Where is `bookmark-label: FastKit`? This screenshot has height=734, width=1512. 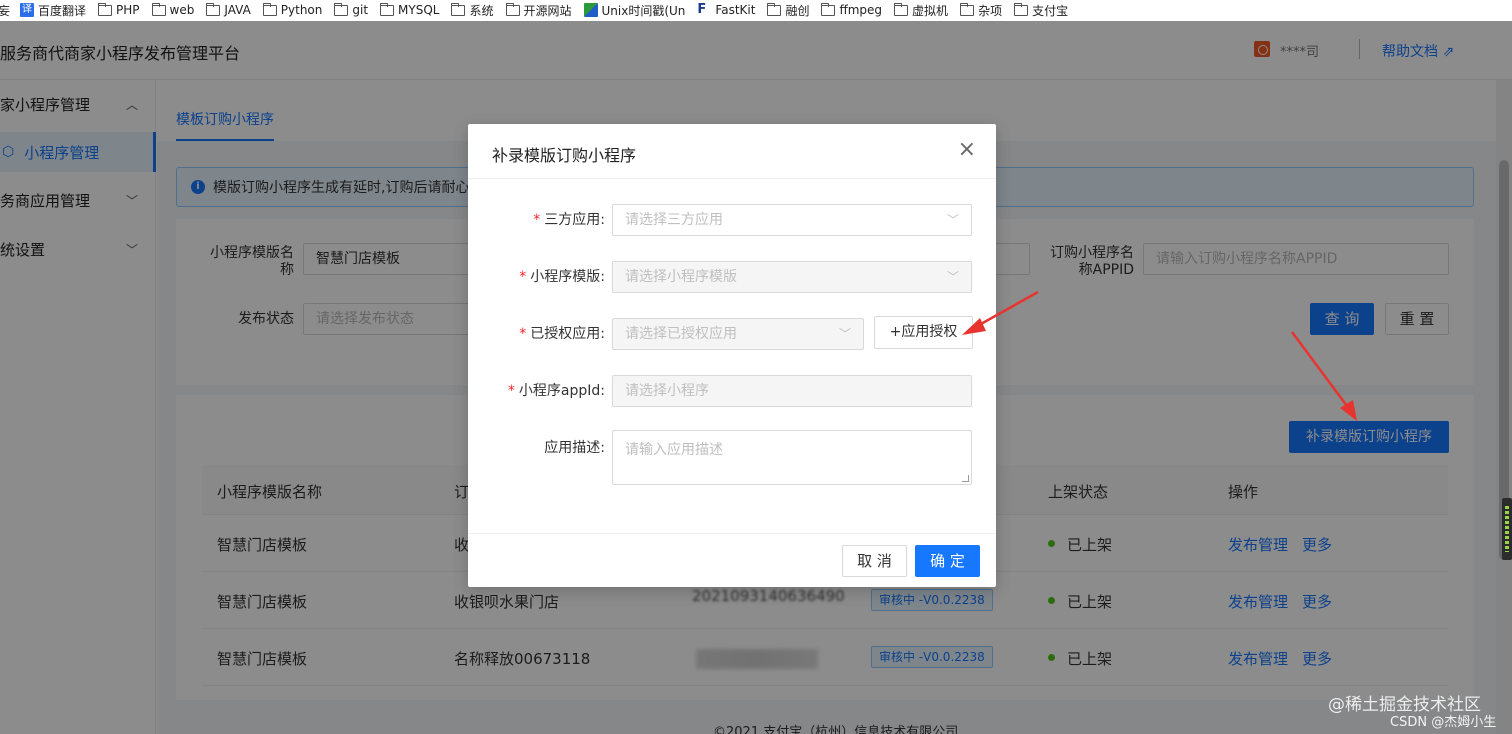 bookmark-label: FastKit is located at coordinates (735, 10).